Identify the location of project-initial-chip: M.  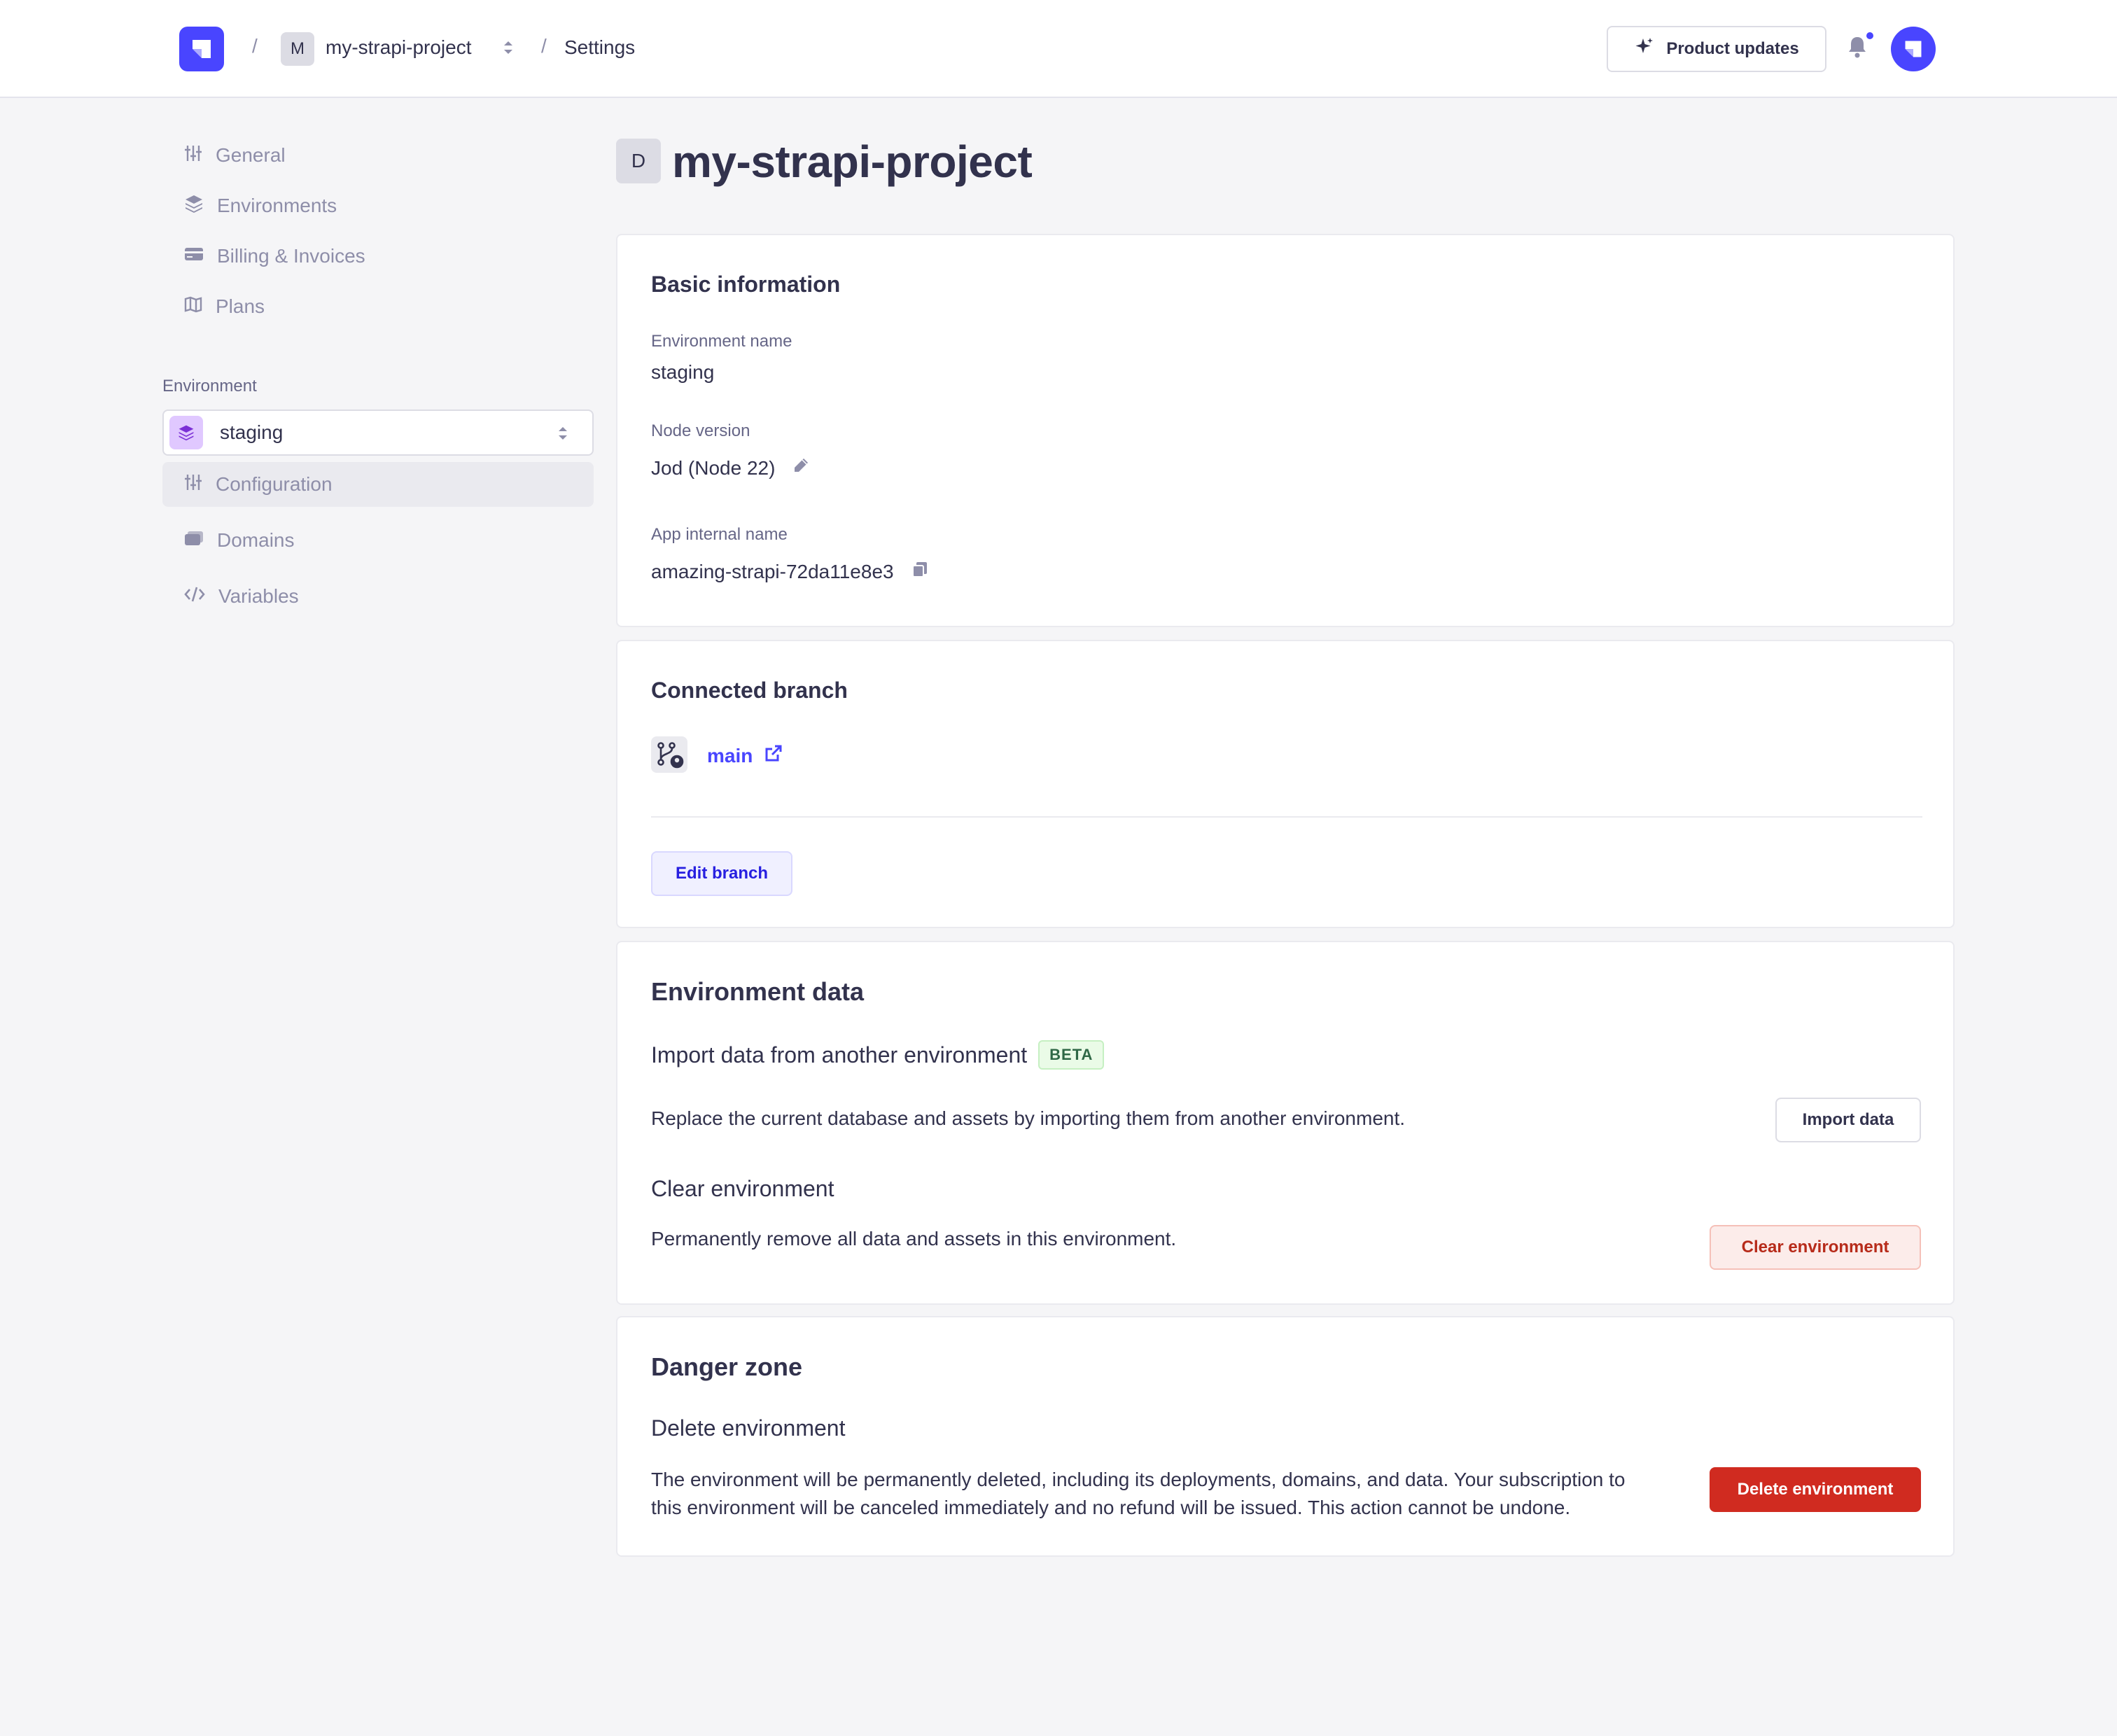
(297, 49).